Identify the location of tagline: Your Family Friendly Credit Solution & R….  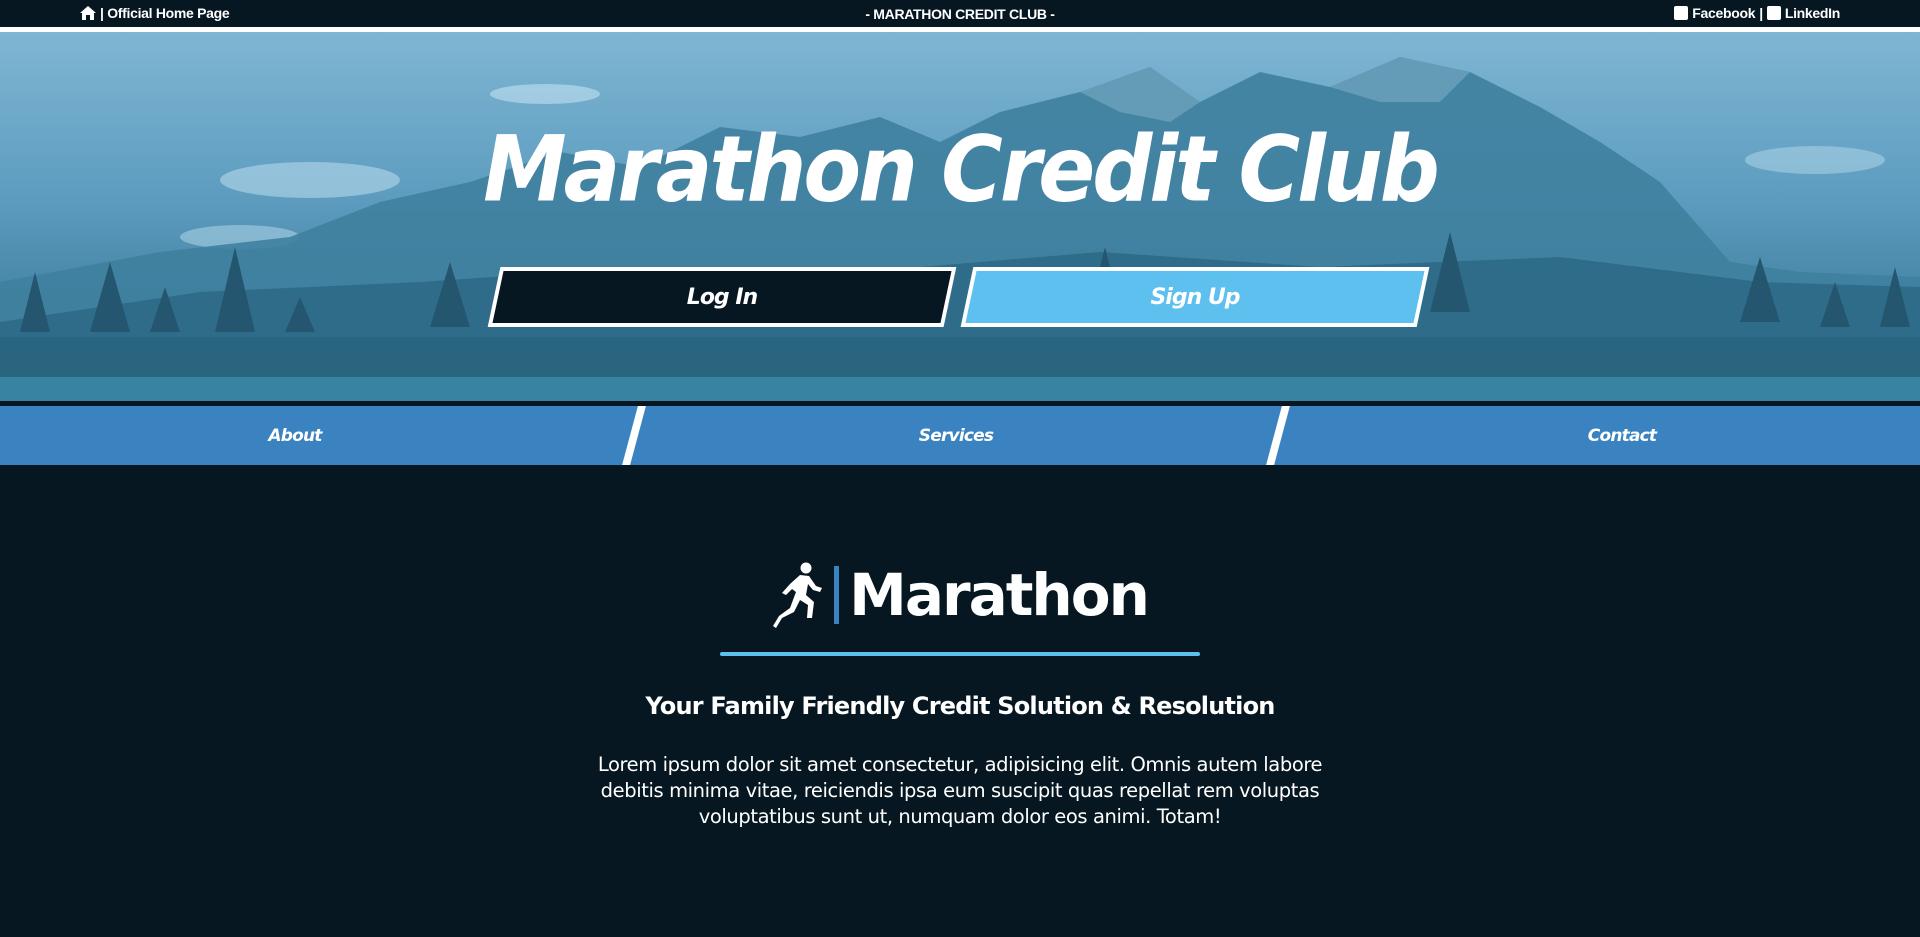
(960, 706).